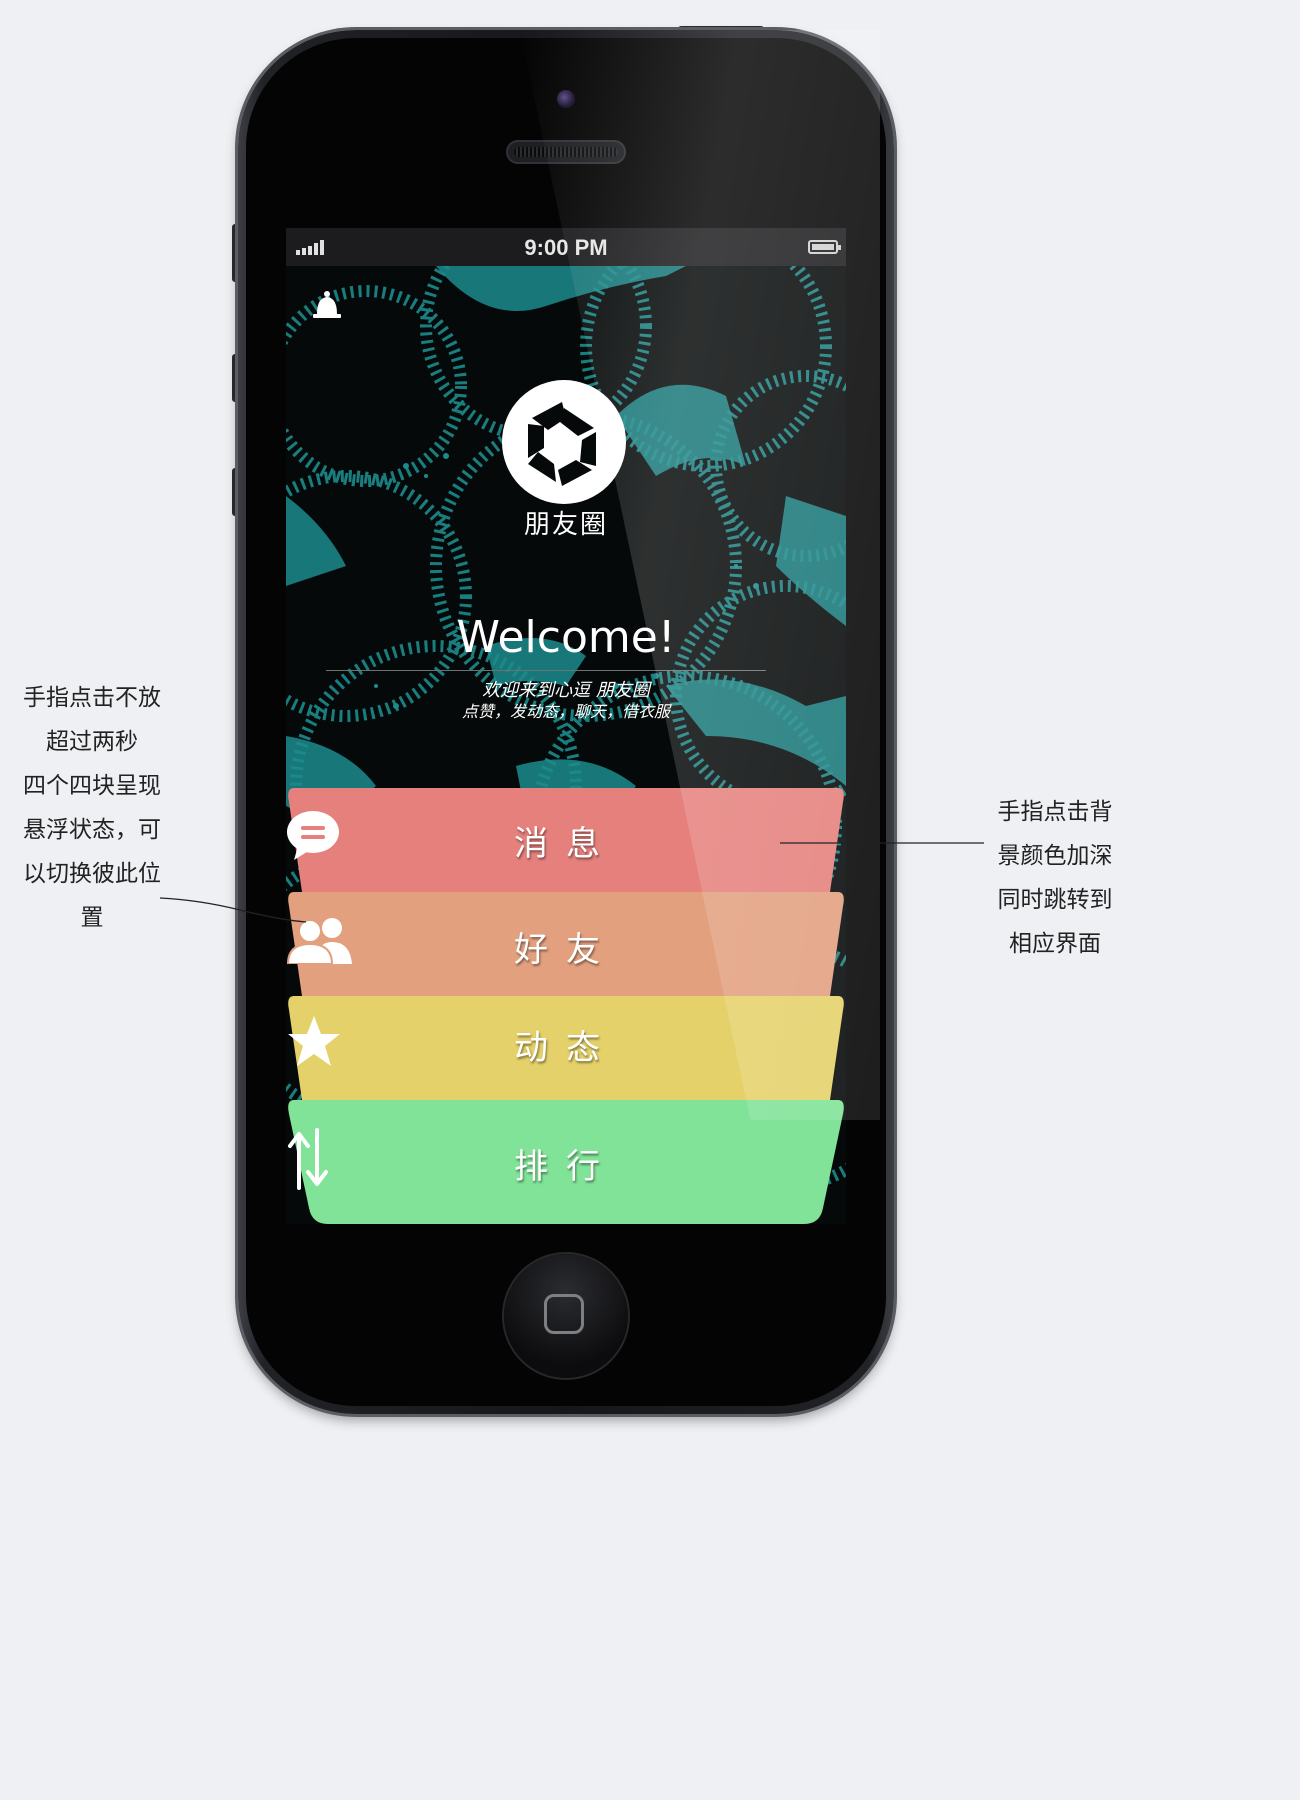  What do you see at coordinates (92, 742) in the screenshot?
I see `annotation-line: 超过两秒` at bounding box center [92, 742].